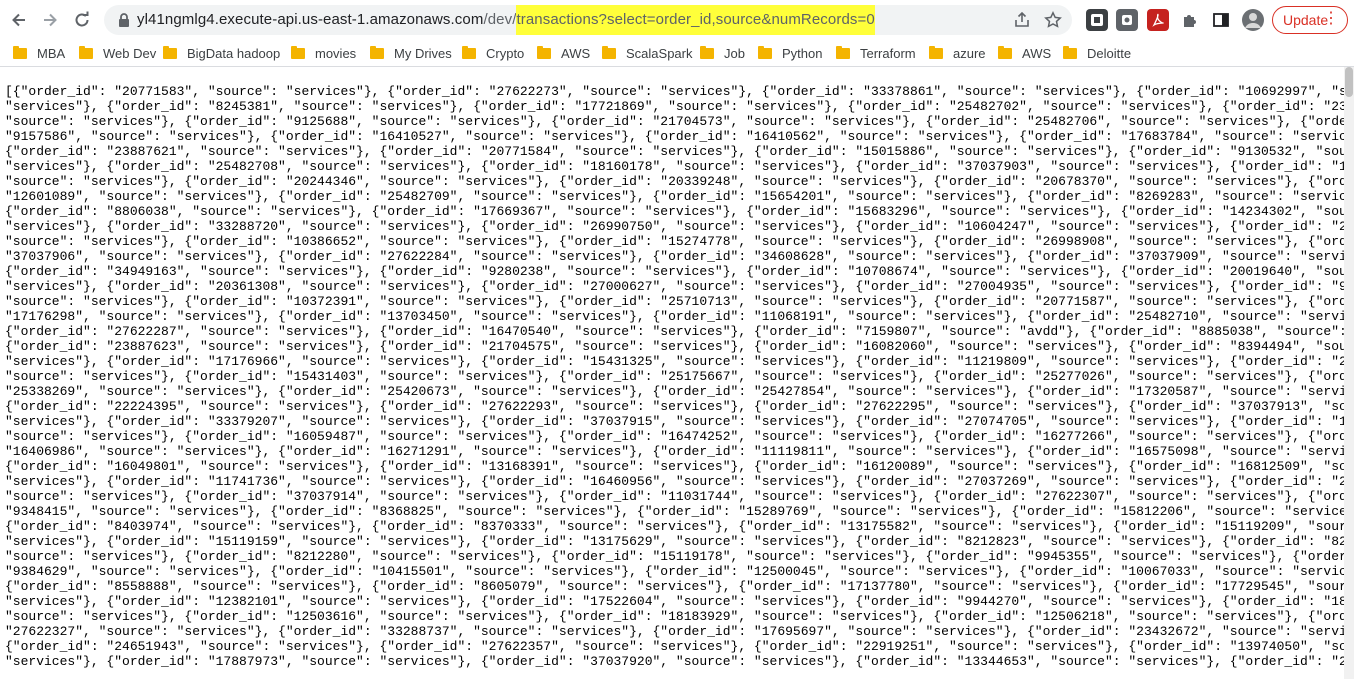 This screenshot has width=1354, height=679. Describe the element at coordinates (1158, 20) in the screenshot. I see `pdf-icon` at that location.